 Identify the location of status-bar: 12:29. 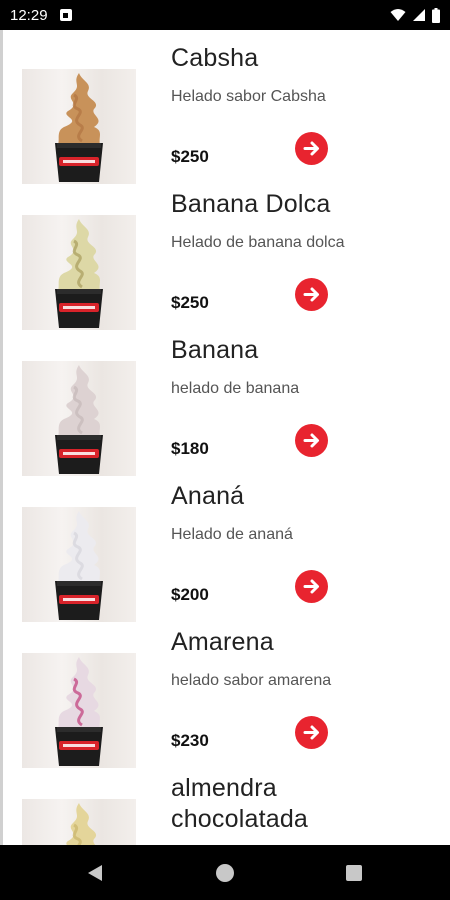
(225, 15).